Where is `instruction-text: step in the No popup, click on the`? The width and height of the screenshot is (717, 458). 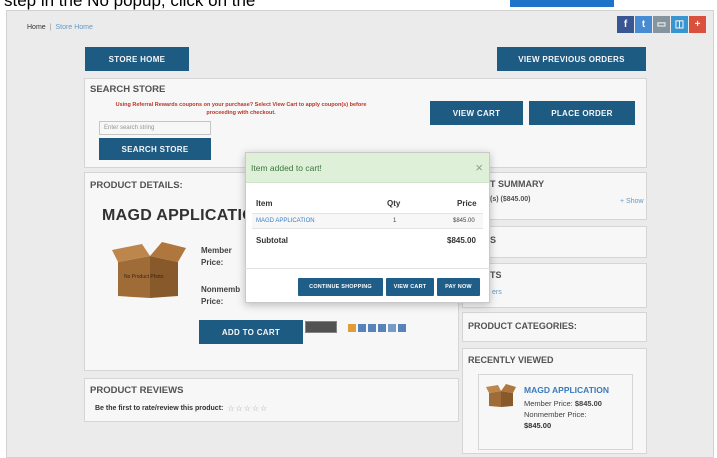 instruction-text: step in the No popup, click on the is located at coordinates (130, 5).